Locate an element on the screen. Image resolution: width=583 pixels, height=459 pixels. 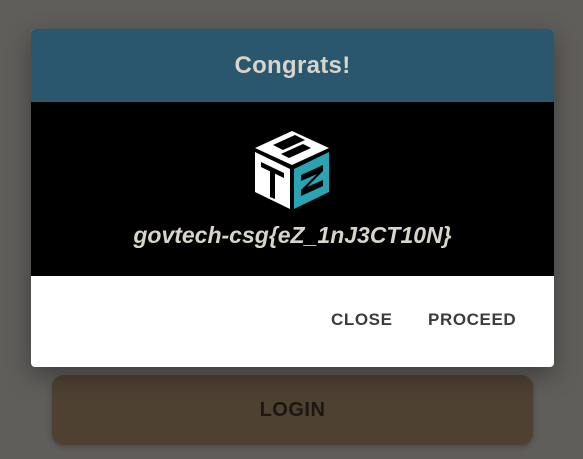
login-button-label: LOGIN is located at coordinates (292, 409).